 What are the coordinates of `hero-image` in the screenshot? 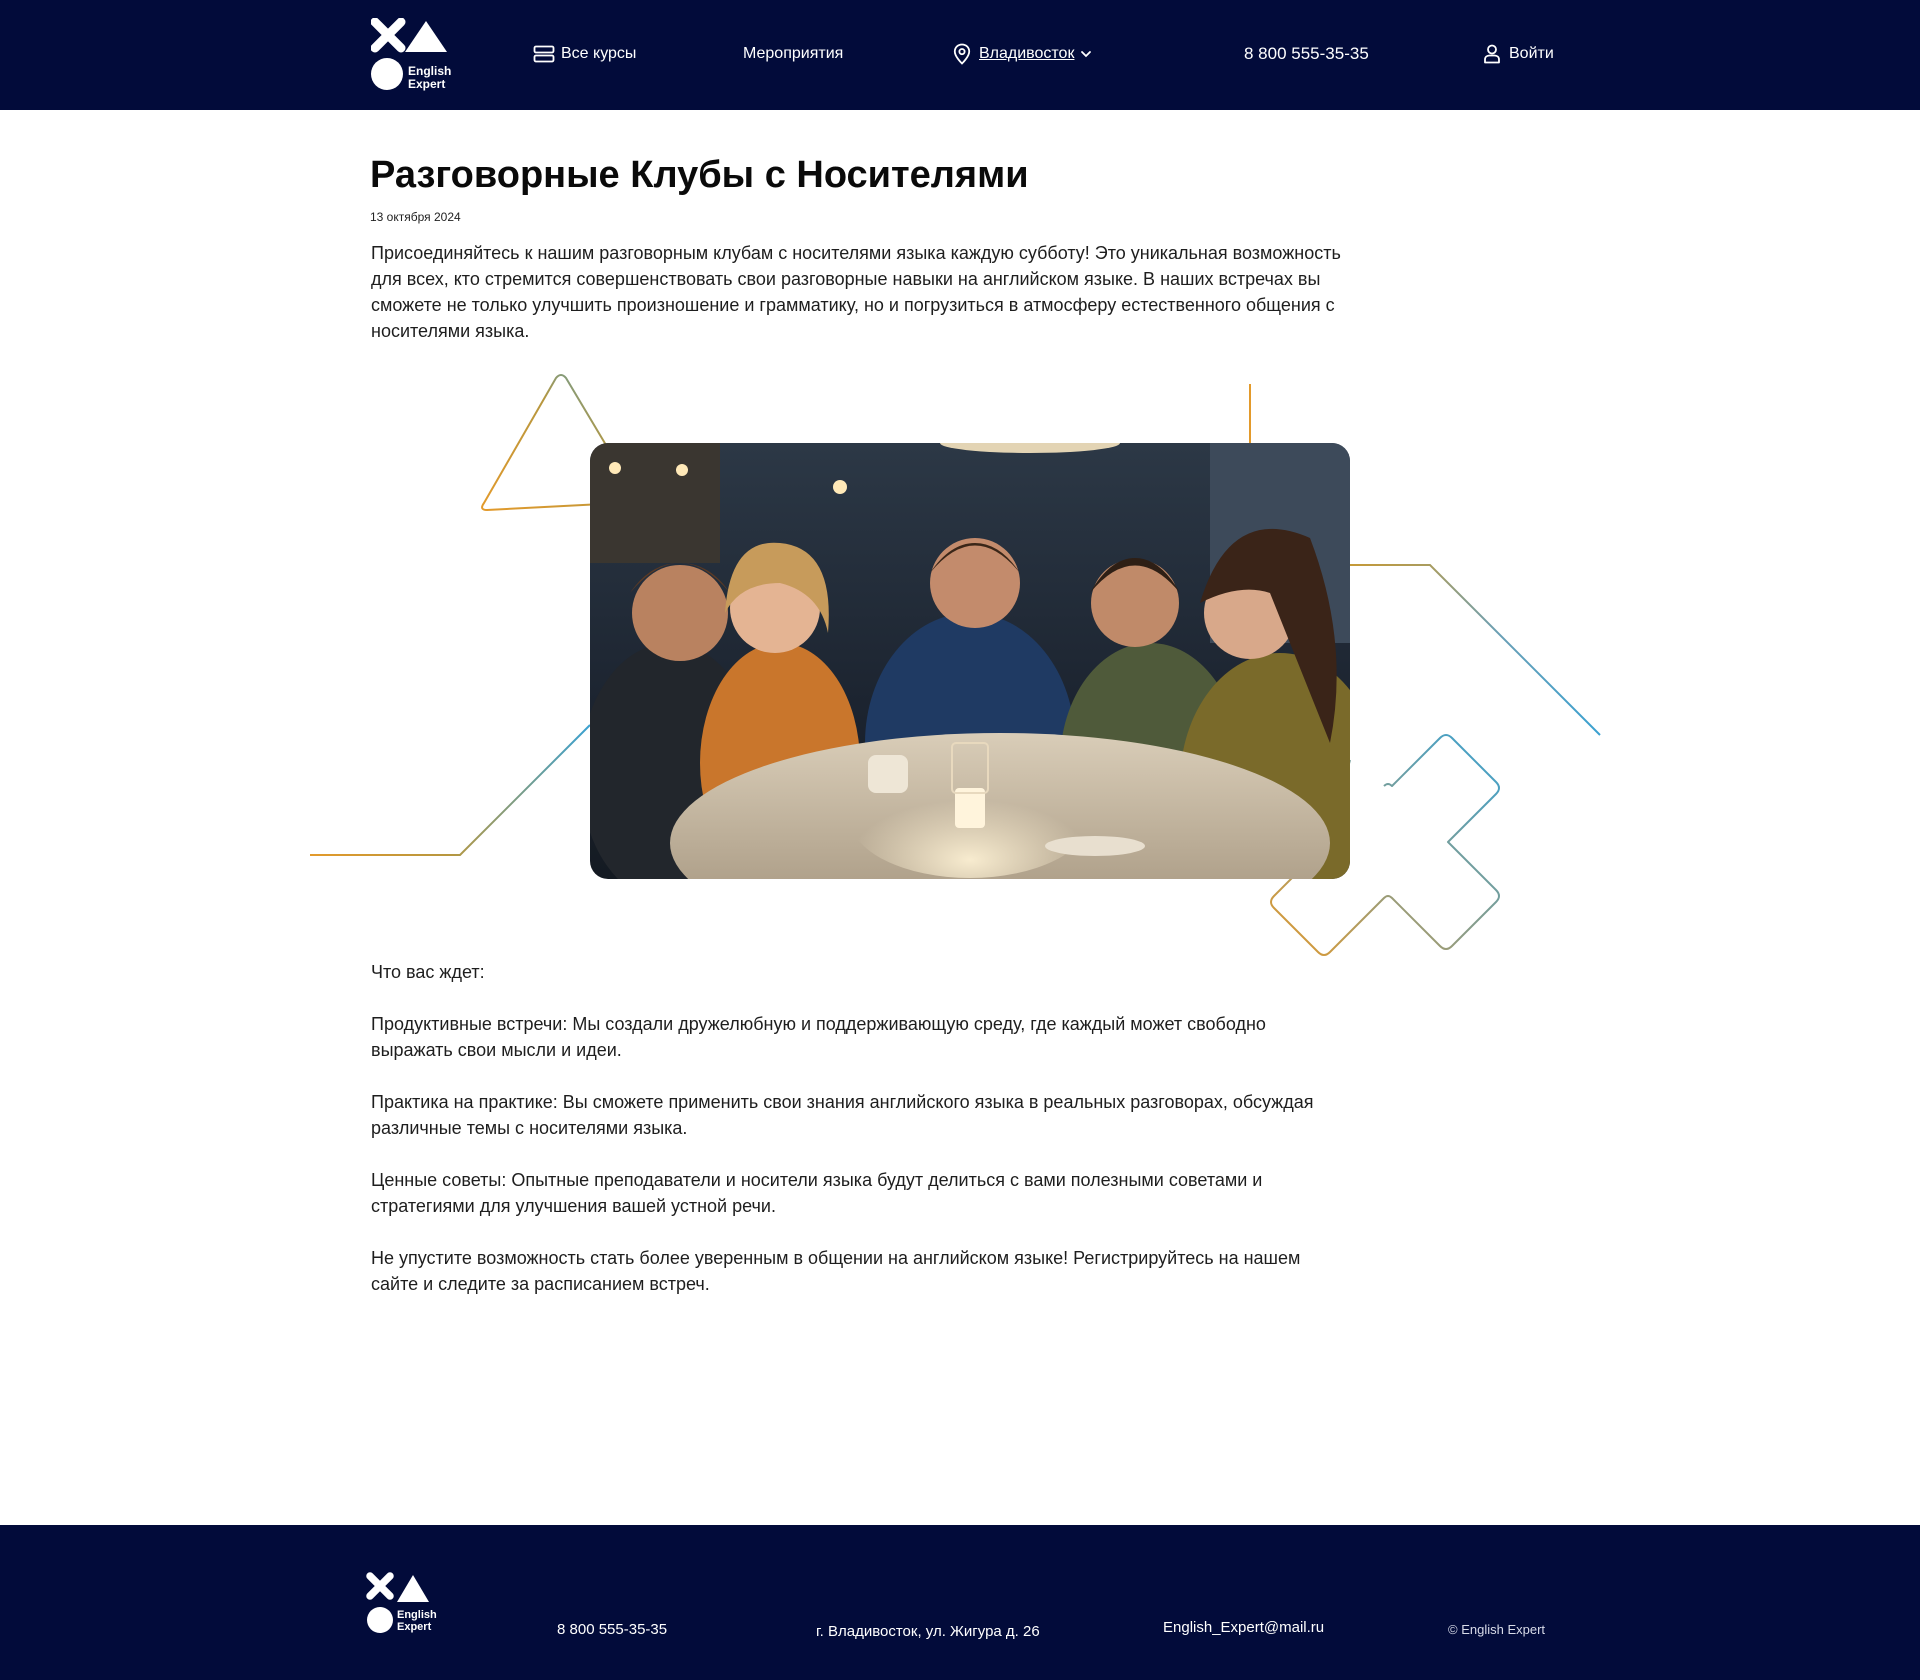 It's located at (970, 661).